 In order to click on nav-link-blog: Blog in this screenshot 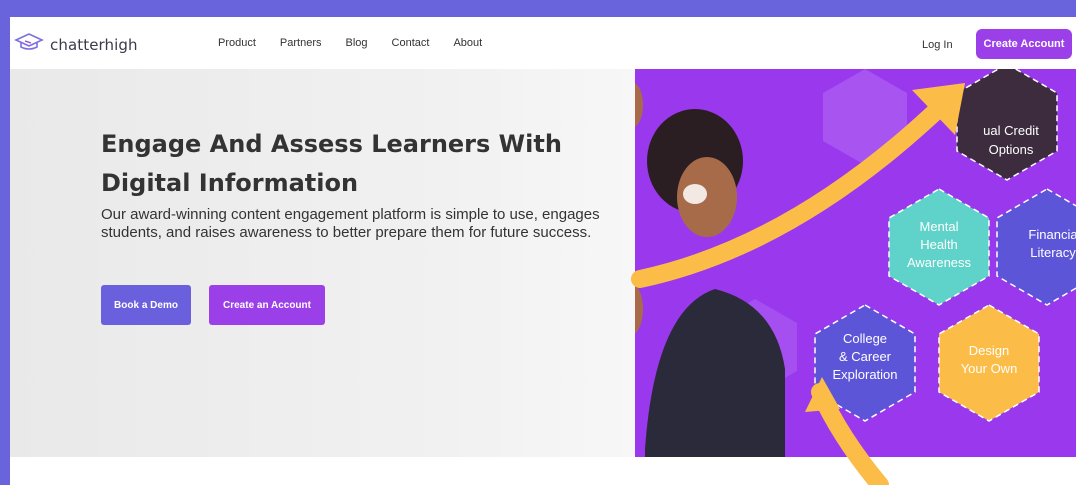, I will do `click(357, 43)`.